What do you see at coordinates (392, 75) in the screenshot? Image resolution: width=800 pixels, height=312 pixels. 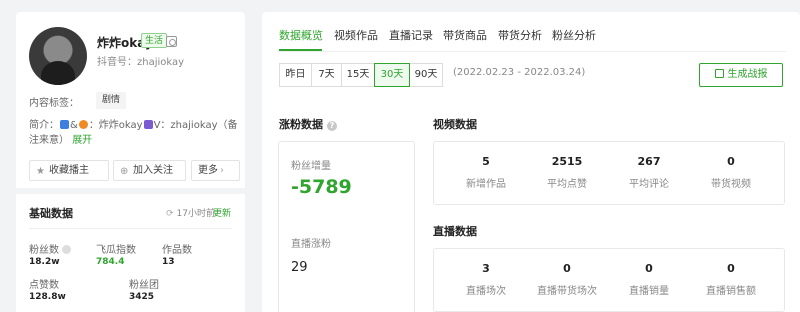 I see `range-30d: 30天` at bounding box center [392, 75].